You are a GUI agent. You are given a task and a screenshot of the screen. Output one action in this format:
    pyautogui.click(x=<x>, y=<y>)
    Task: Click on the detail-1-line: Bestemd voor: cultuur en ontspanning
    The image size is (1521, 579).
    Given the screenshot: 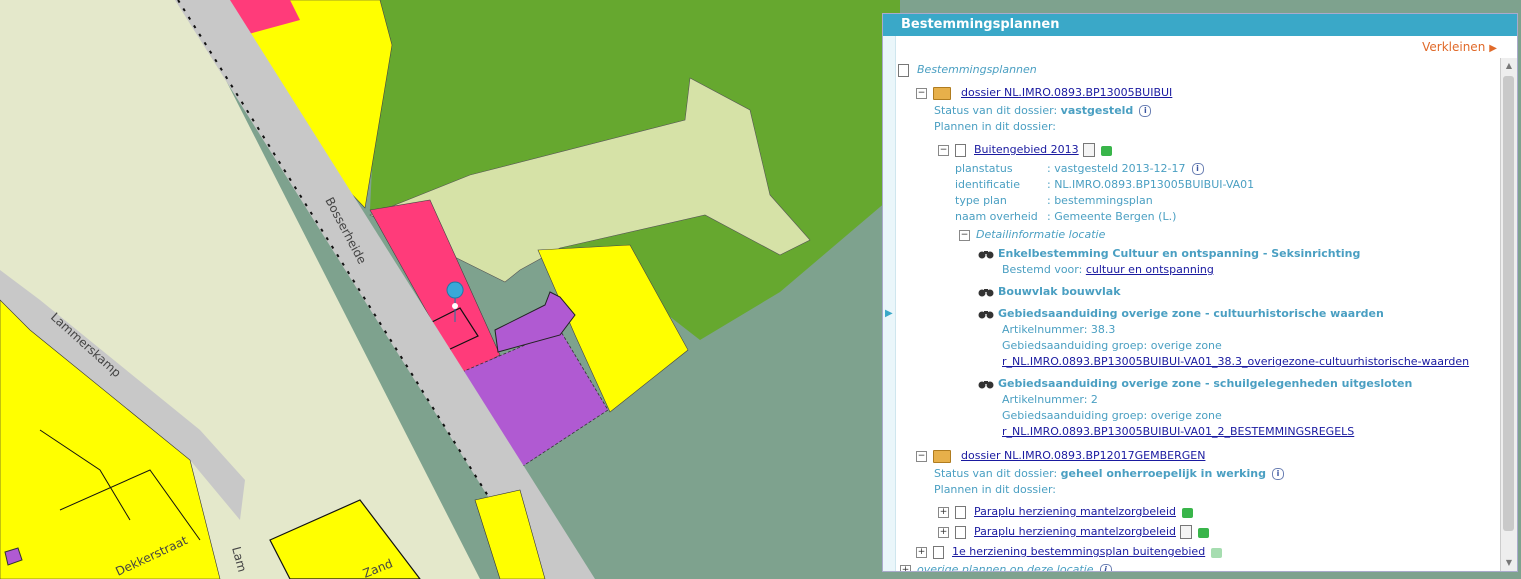 What is the action you would take?
    pyautogui.click(x=1108, y=269)
    